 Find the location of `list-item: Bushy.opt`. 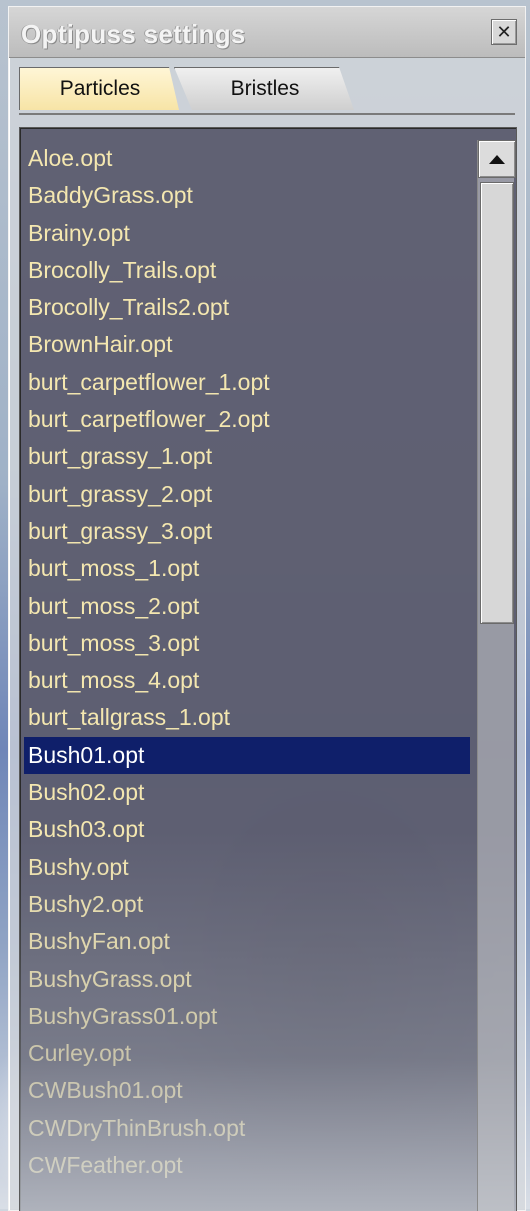

list-item: Bushy.opt is located at coordinates (247, 867).